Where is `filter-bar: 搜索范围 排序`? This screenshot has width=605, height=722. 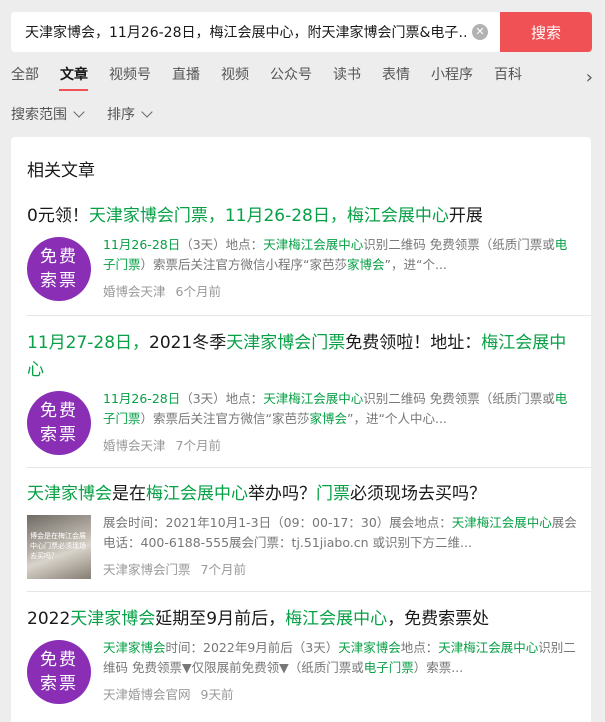
filter-bar: 搜索范围 排序 is located at coordinates (93, 114).